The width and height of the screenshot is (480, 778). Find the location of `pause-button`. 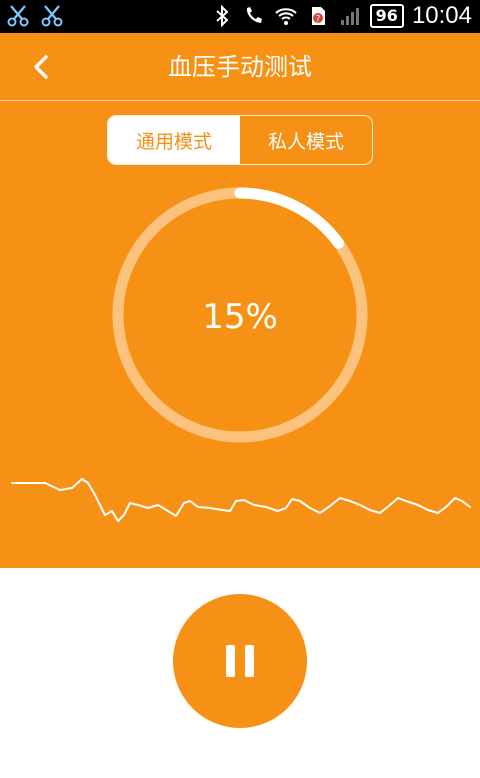

pause-button is located at coordinates (240, 661).